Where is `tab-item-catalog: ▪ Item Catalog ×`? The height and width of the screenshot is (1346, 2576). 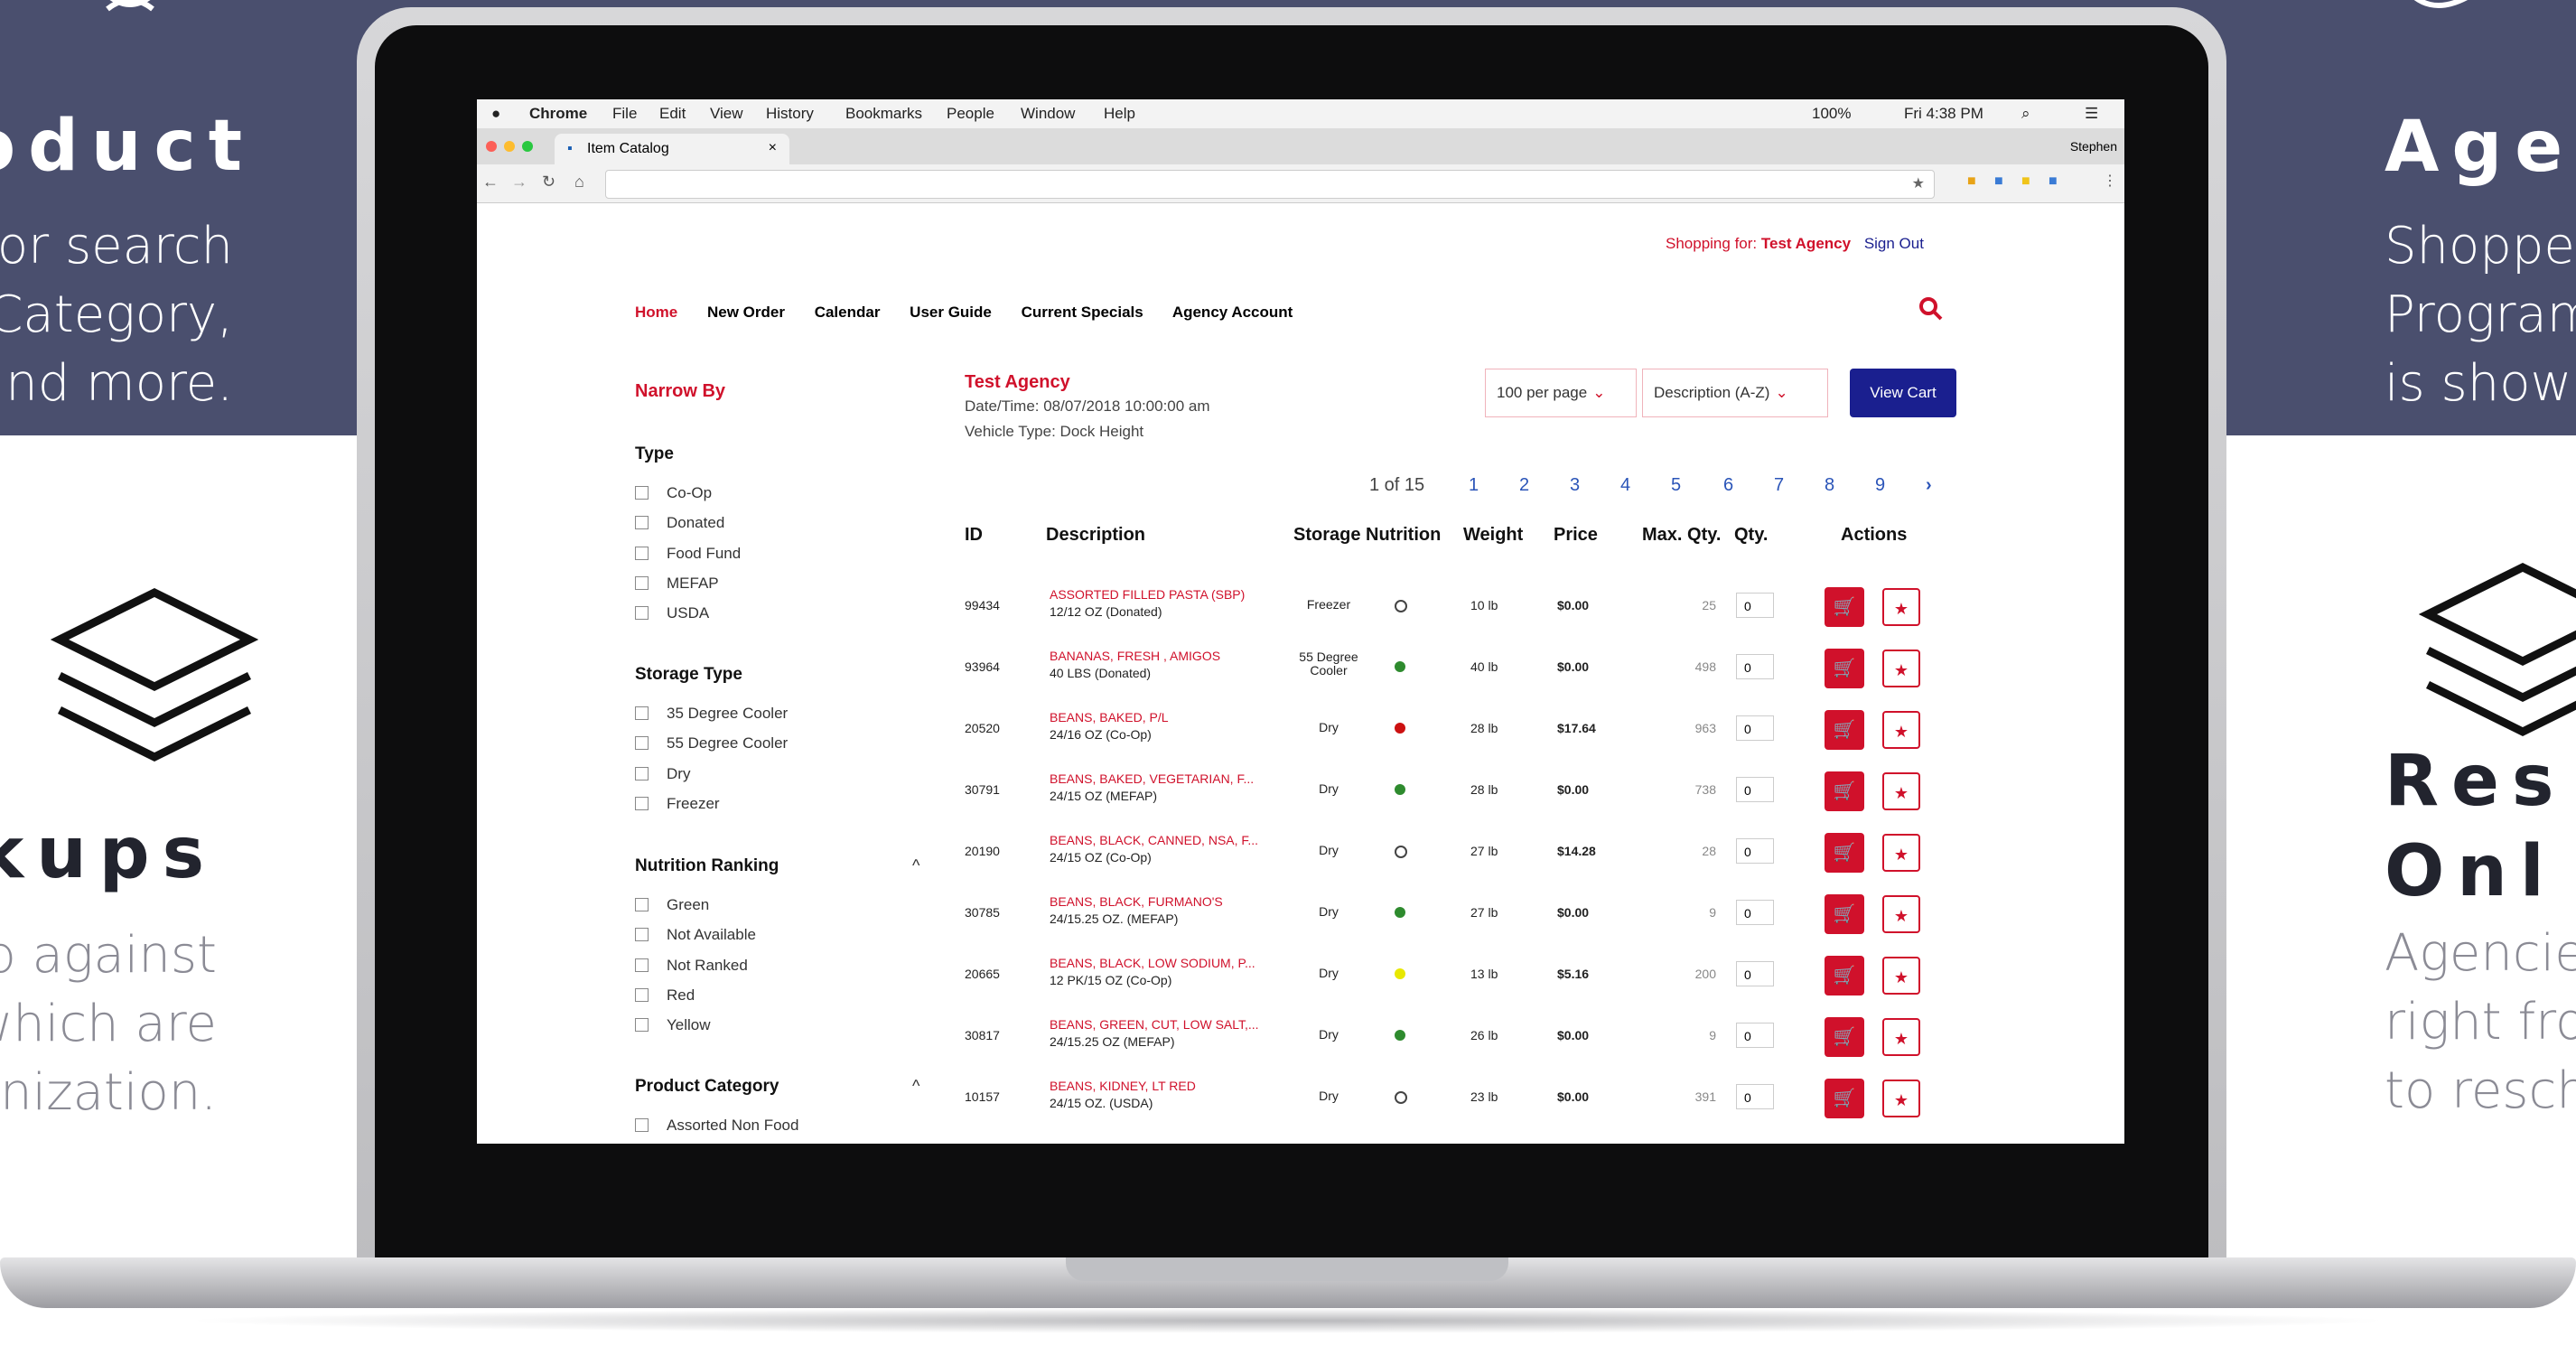
tab-item-catalog: ▪ Item Catalog × is located at coordinates (672, 149).